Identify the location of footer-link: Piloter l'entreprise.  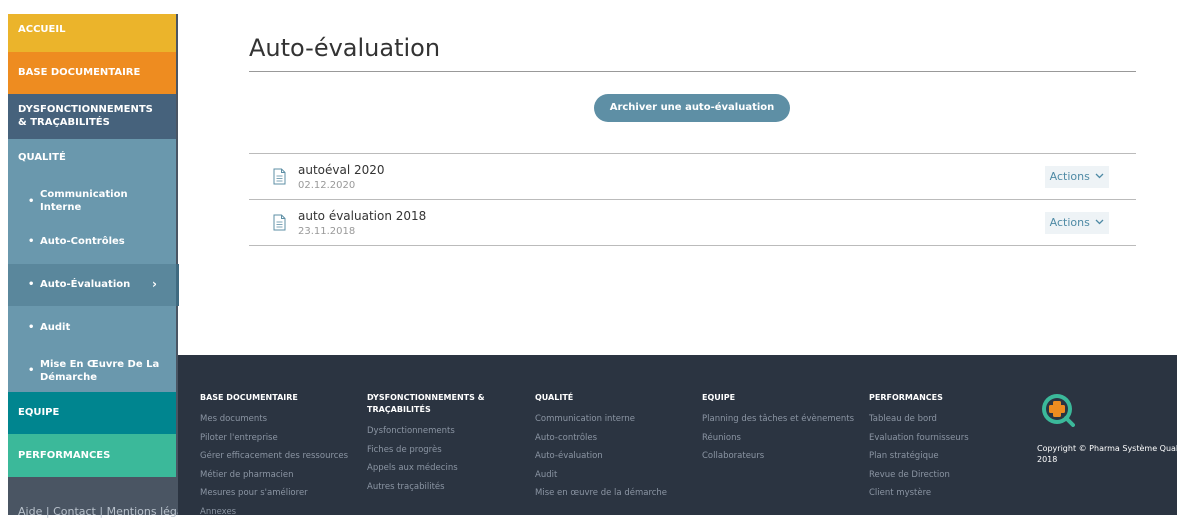
(274, 438).